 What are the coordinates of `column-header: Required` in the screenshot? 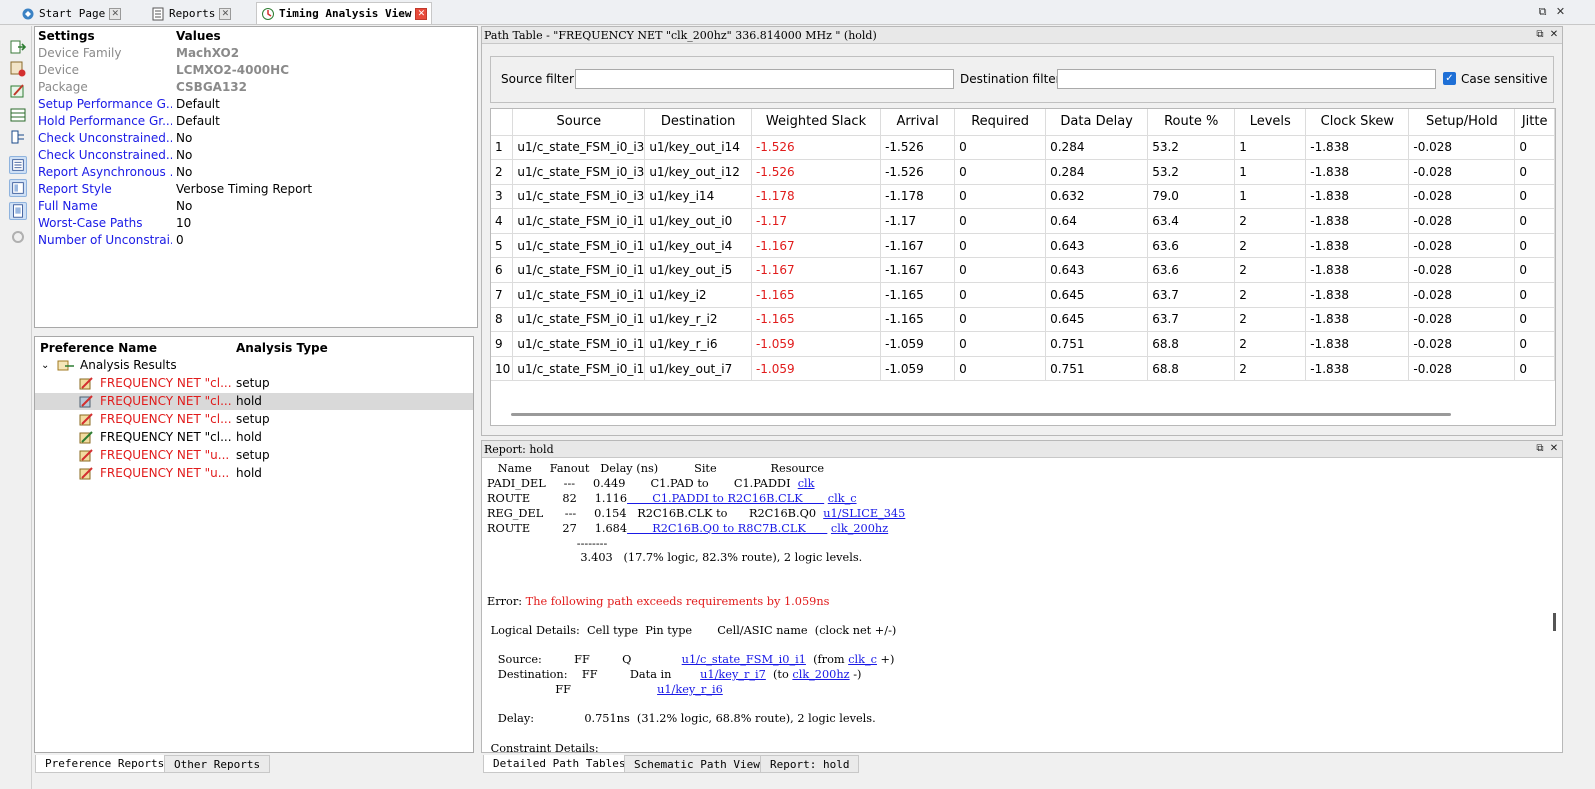 It's located at (1000, 122).